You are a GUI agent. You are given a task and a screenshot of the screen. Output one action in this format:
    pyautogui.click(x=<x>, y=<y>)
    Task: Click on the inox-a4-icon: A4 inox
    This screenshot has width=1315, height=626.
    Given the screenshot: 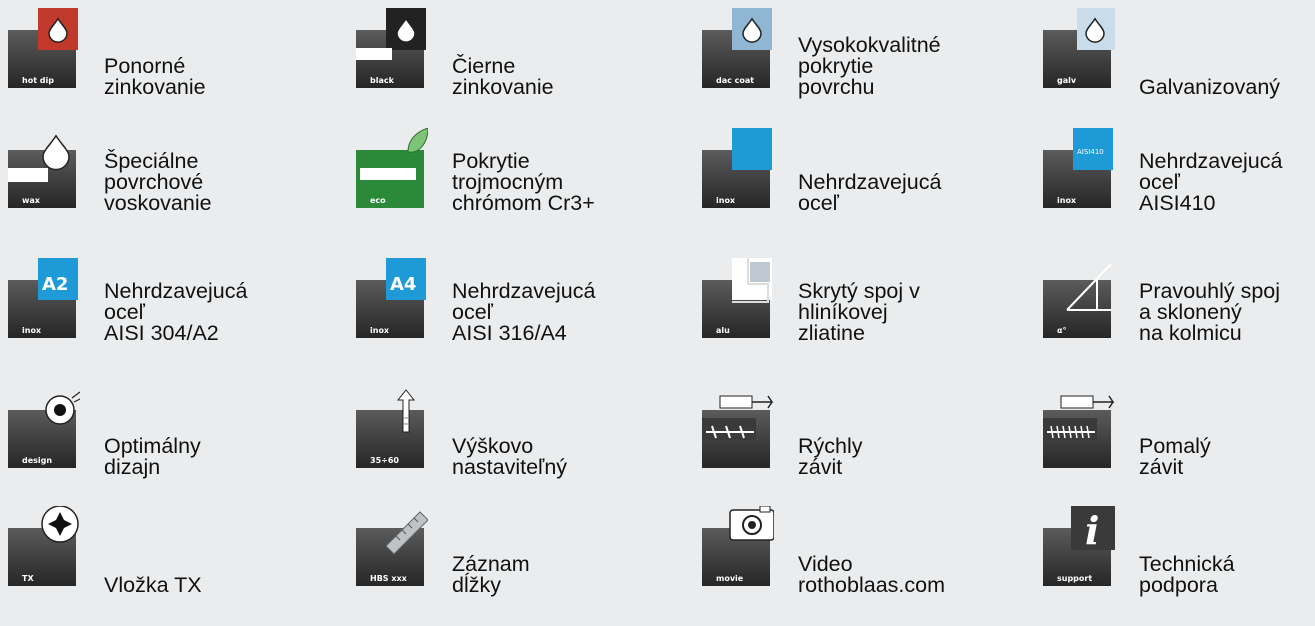 What is the action you would take?
    pyautogui.click(x=392, y=298)
    